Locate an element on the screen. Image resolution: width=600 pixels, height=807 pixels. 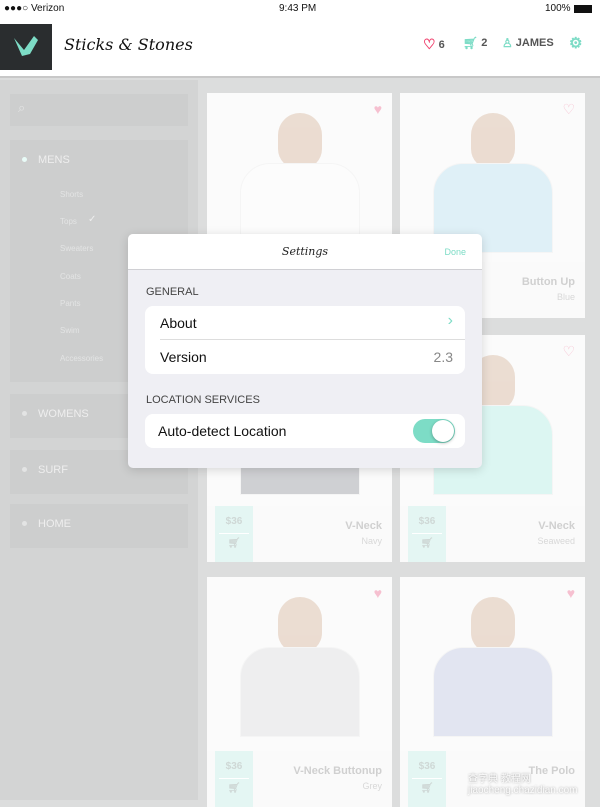
battery-percent: 100% is located at coordinates (558, 8).